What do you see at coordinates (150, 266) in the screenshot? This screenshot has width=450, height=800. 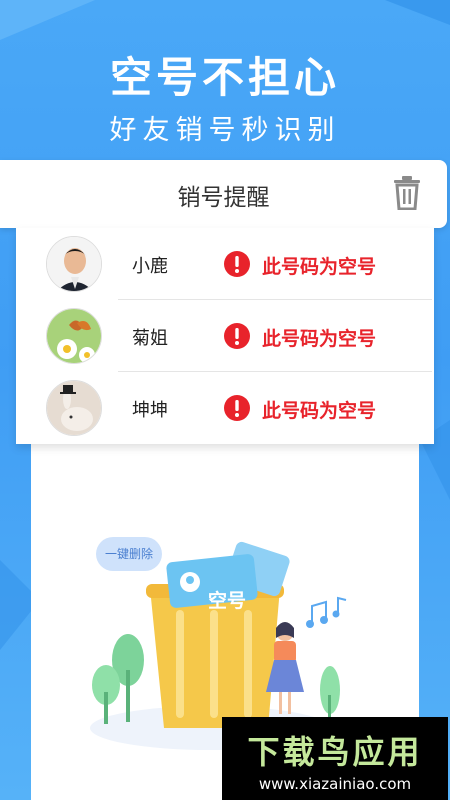 I see `contact-name: 小鹿` at bounding box center [150, 266].